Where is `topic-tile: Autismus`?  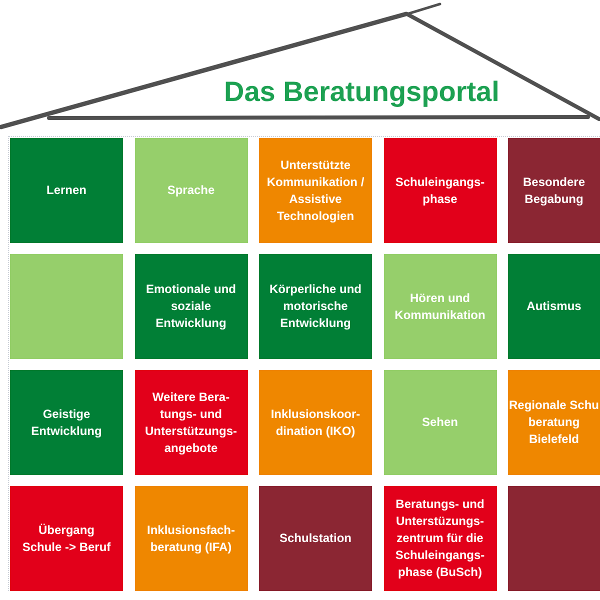
topic-tile: Autismus is located at coordinates (554, 306).